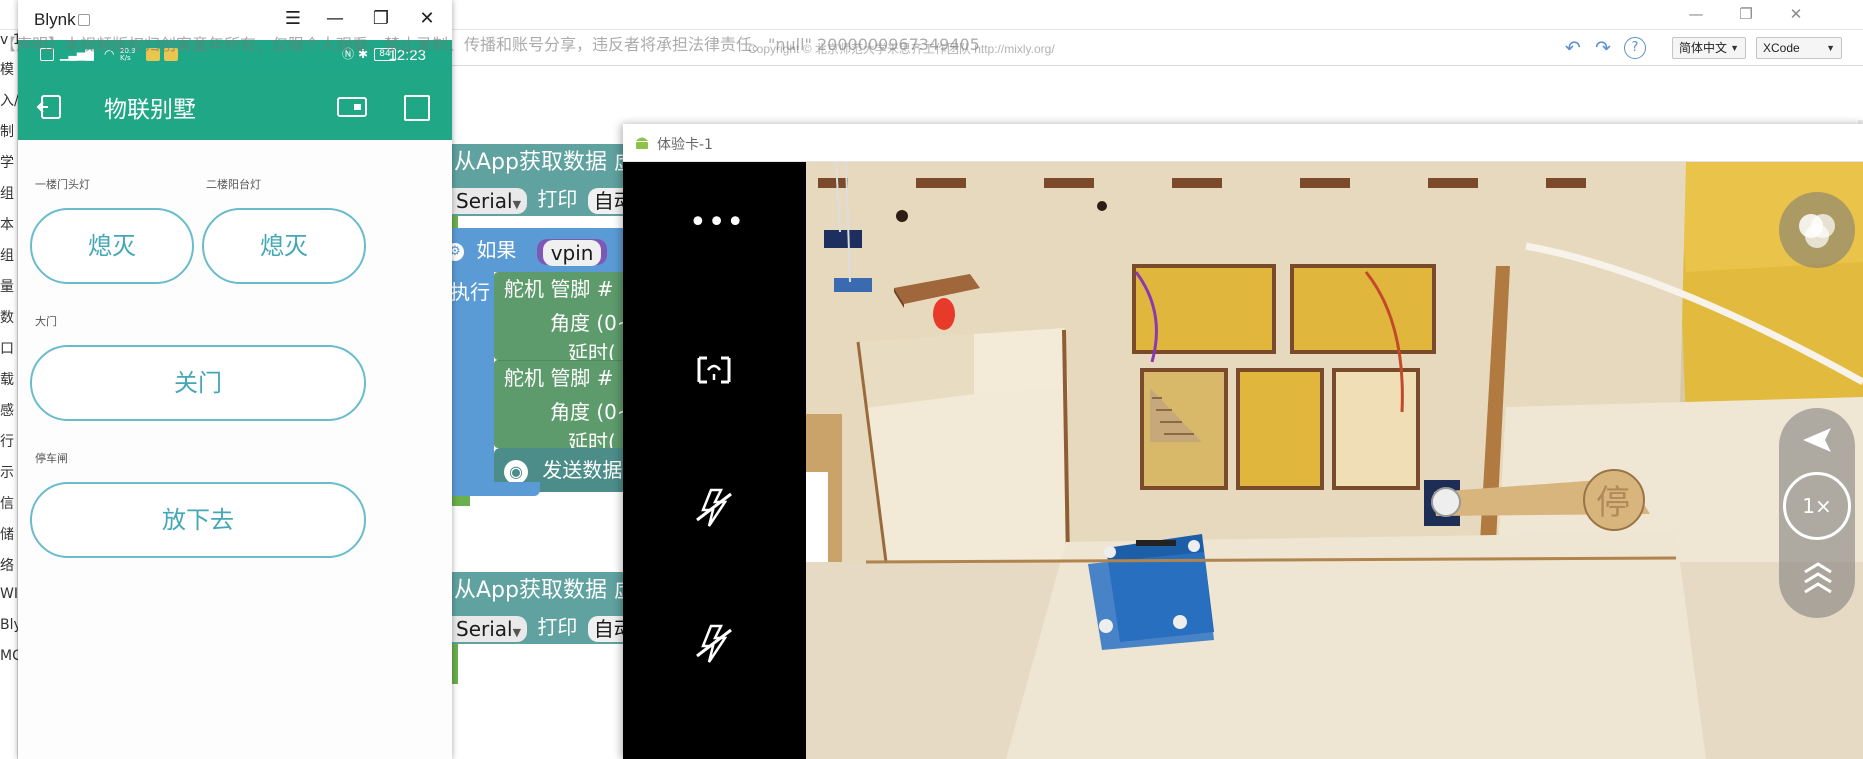  I want to click on light2-button: 熄灭, so click(284, 246).